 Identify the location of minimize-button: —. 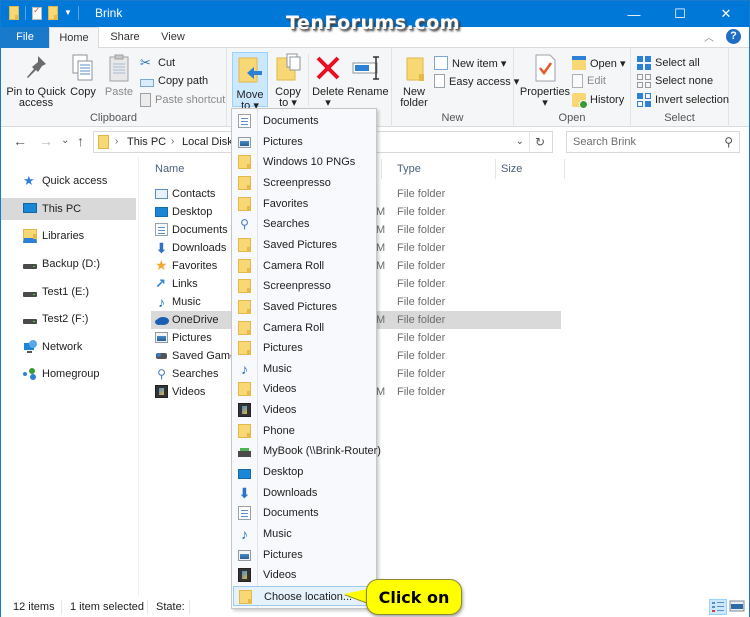
(634, 14).